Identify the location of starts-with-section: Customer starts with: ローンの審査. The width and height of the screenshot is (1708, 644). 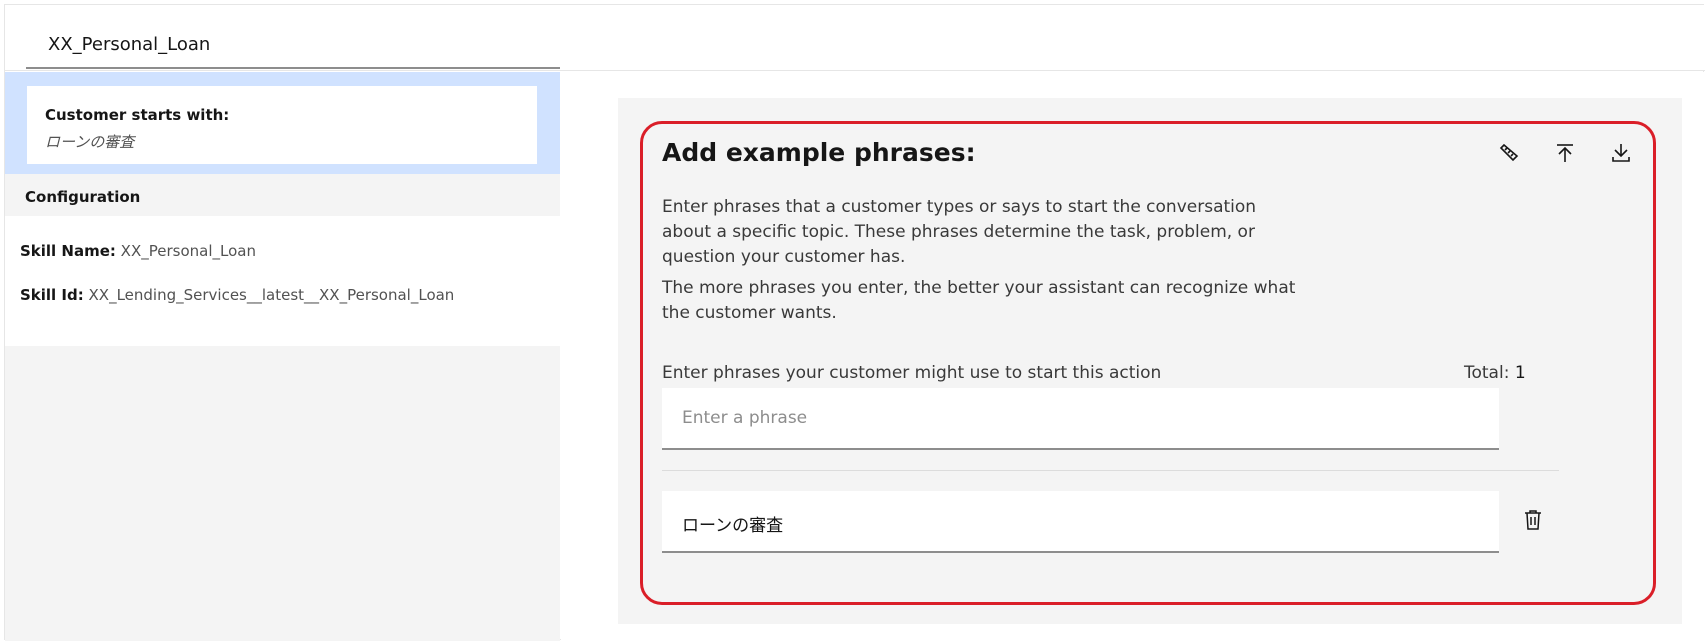
(282, 123).